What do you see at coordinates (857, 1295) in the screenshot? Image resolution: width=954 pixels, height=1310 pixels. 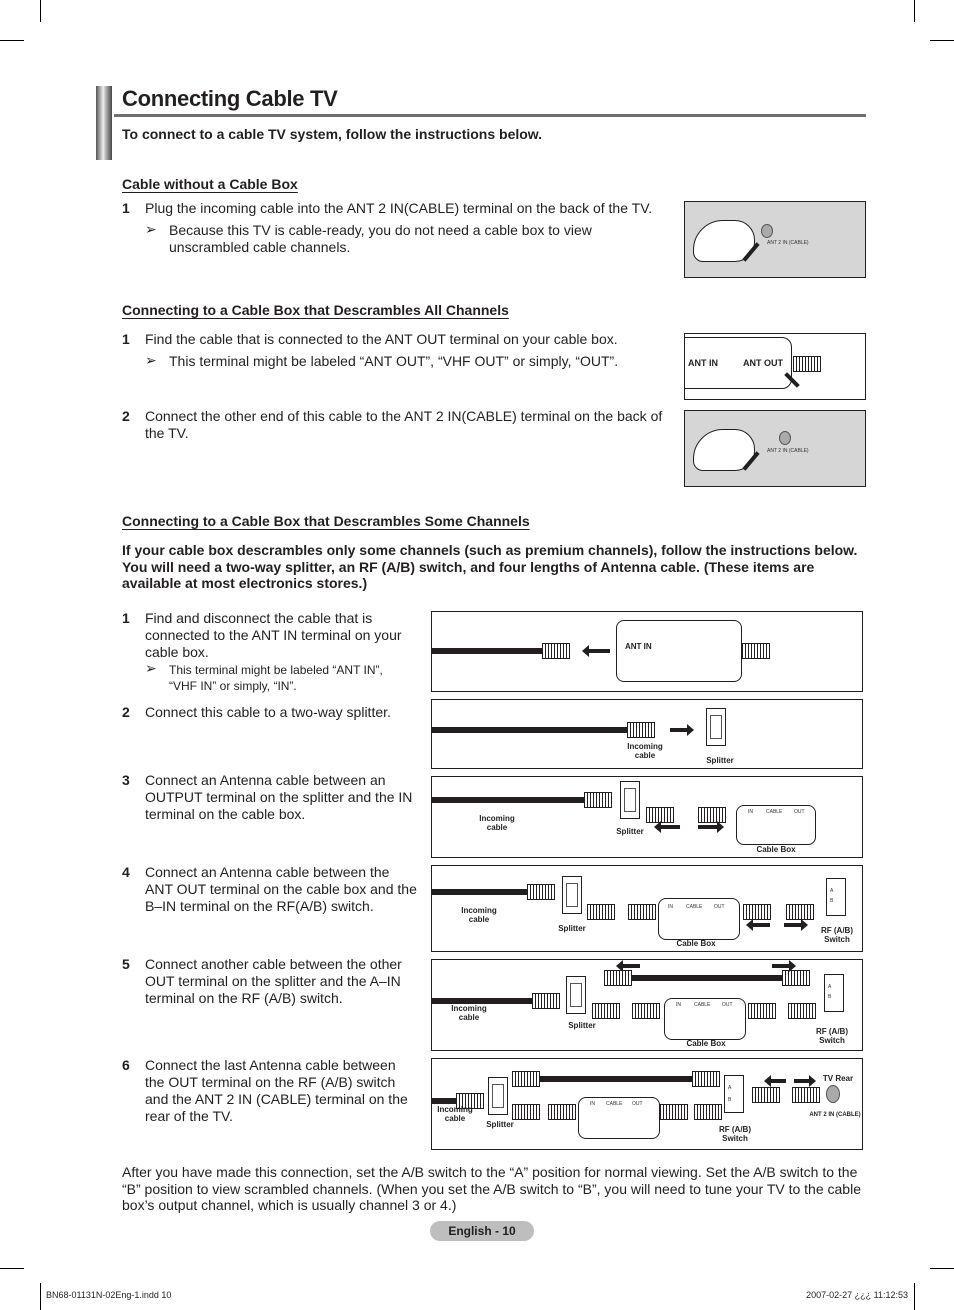 I see `footer-timestamp: 2007-02-27 ¿¿¿ 11:12:53` at bounding box center [857, 1295].